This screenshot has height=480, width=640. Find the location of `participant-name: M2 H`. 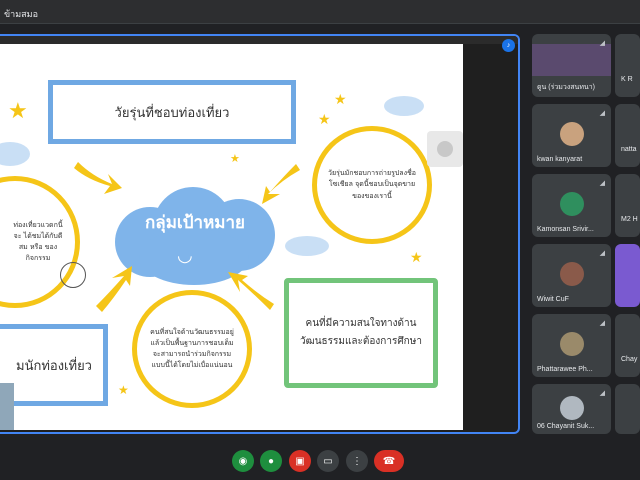

participant-name: M2 H is located at coordinates (629, 219).